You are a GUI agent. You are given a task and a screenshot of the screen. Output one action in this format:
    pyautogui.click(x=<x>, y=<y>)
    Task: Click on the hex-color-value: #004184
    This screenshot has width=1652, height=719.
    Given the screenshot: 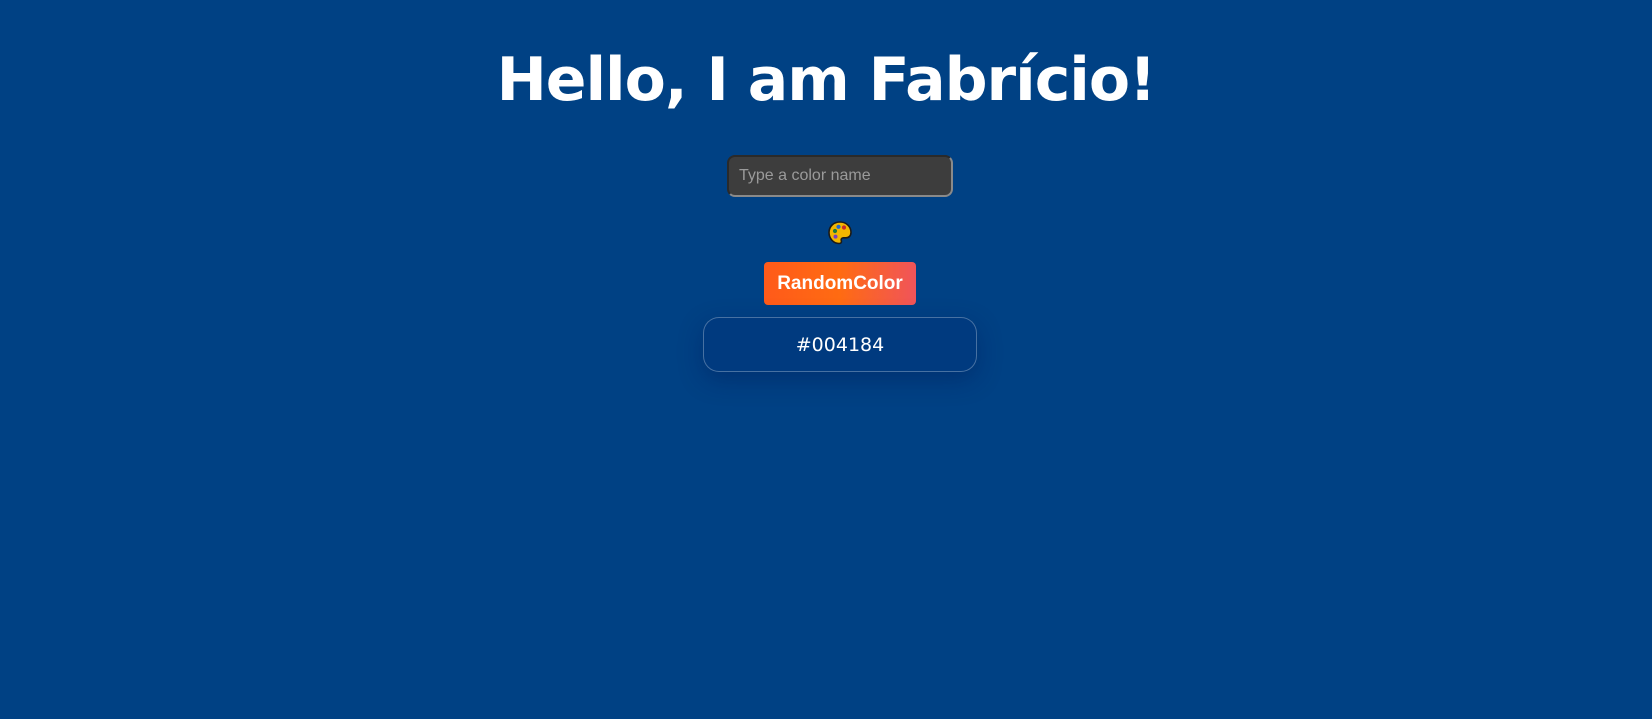 What is the action you would take?
    pyautogui.click(x=840, y=344)
    